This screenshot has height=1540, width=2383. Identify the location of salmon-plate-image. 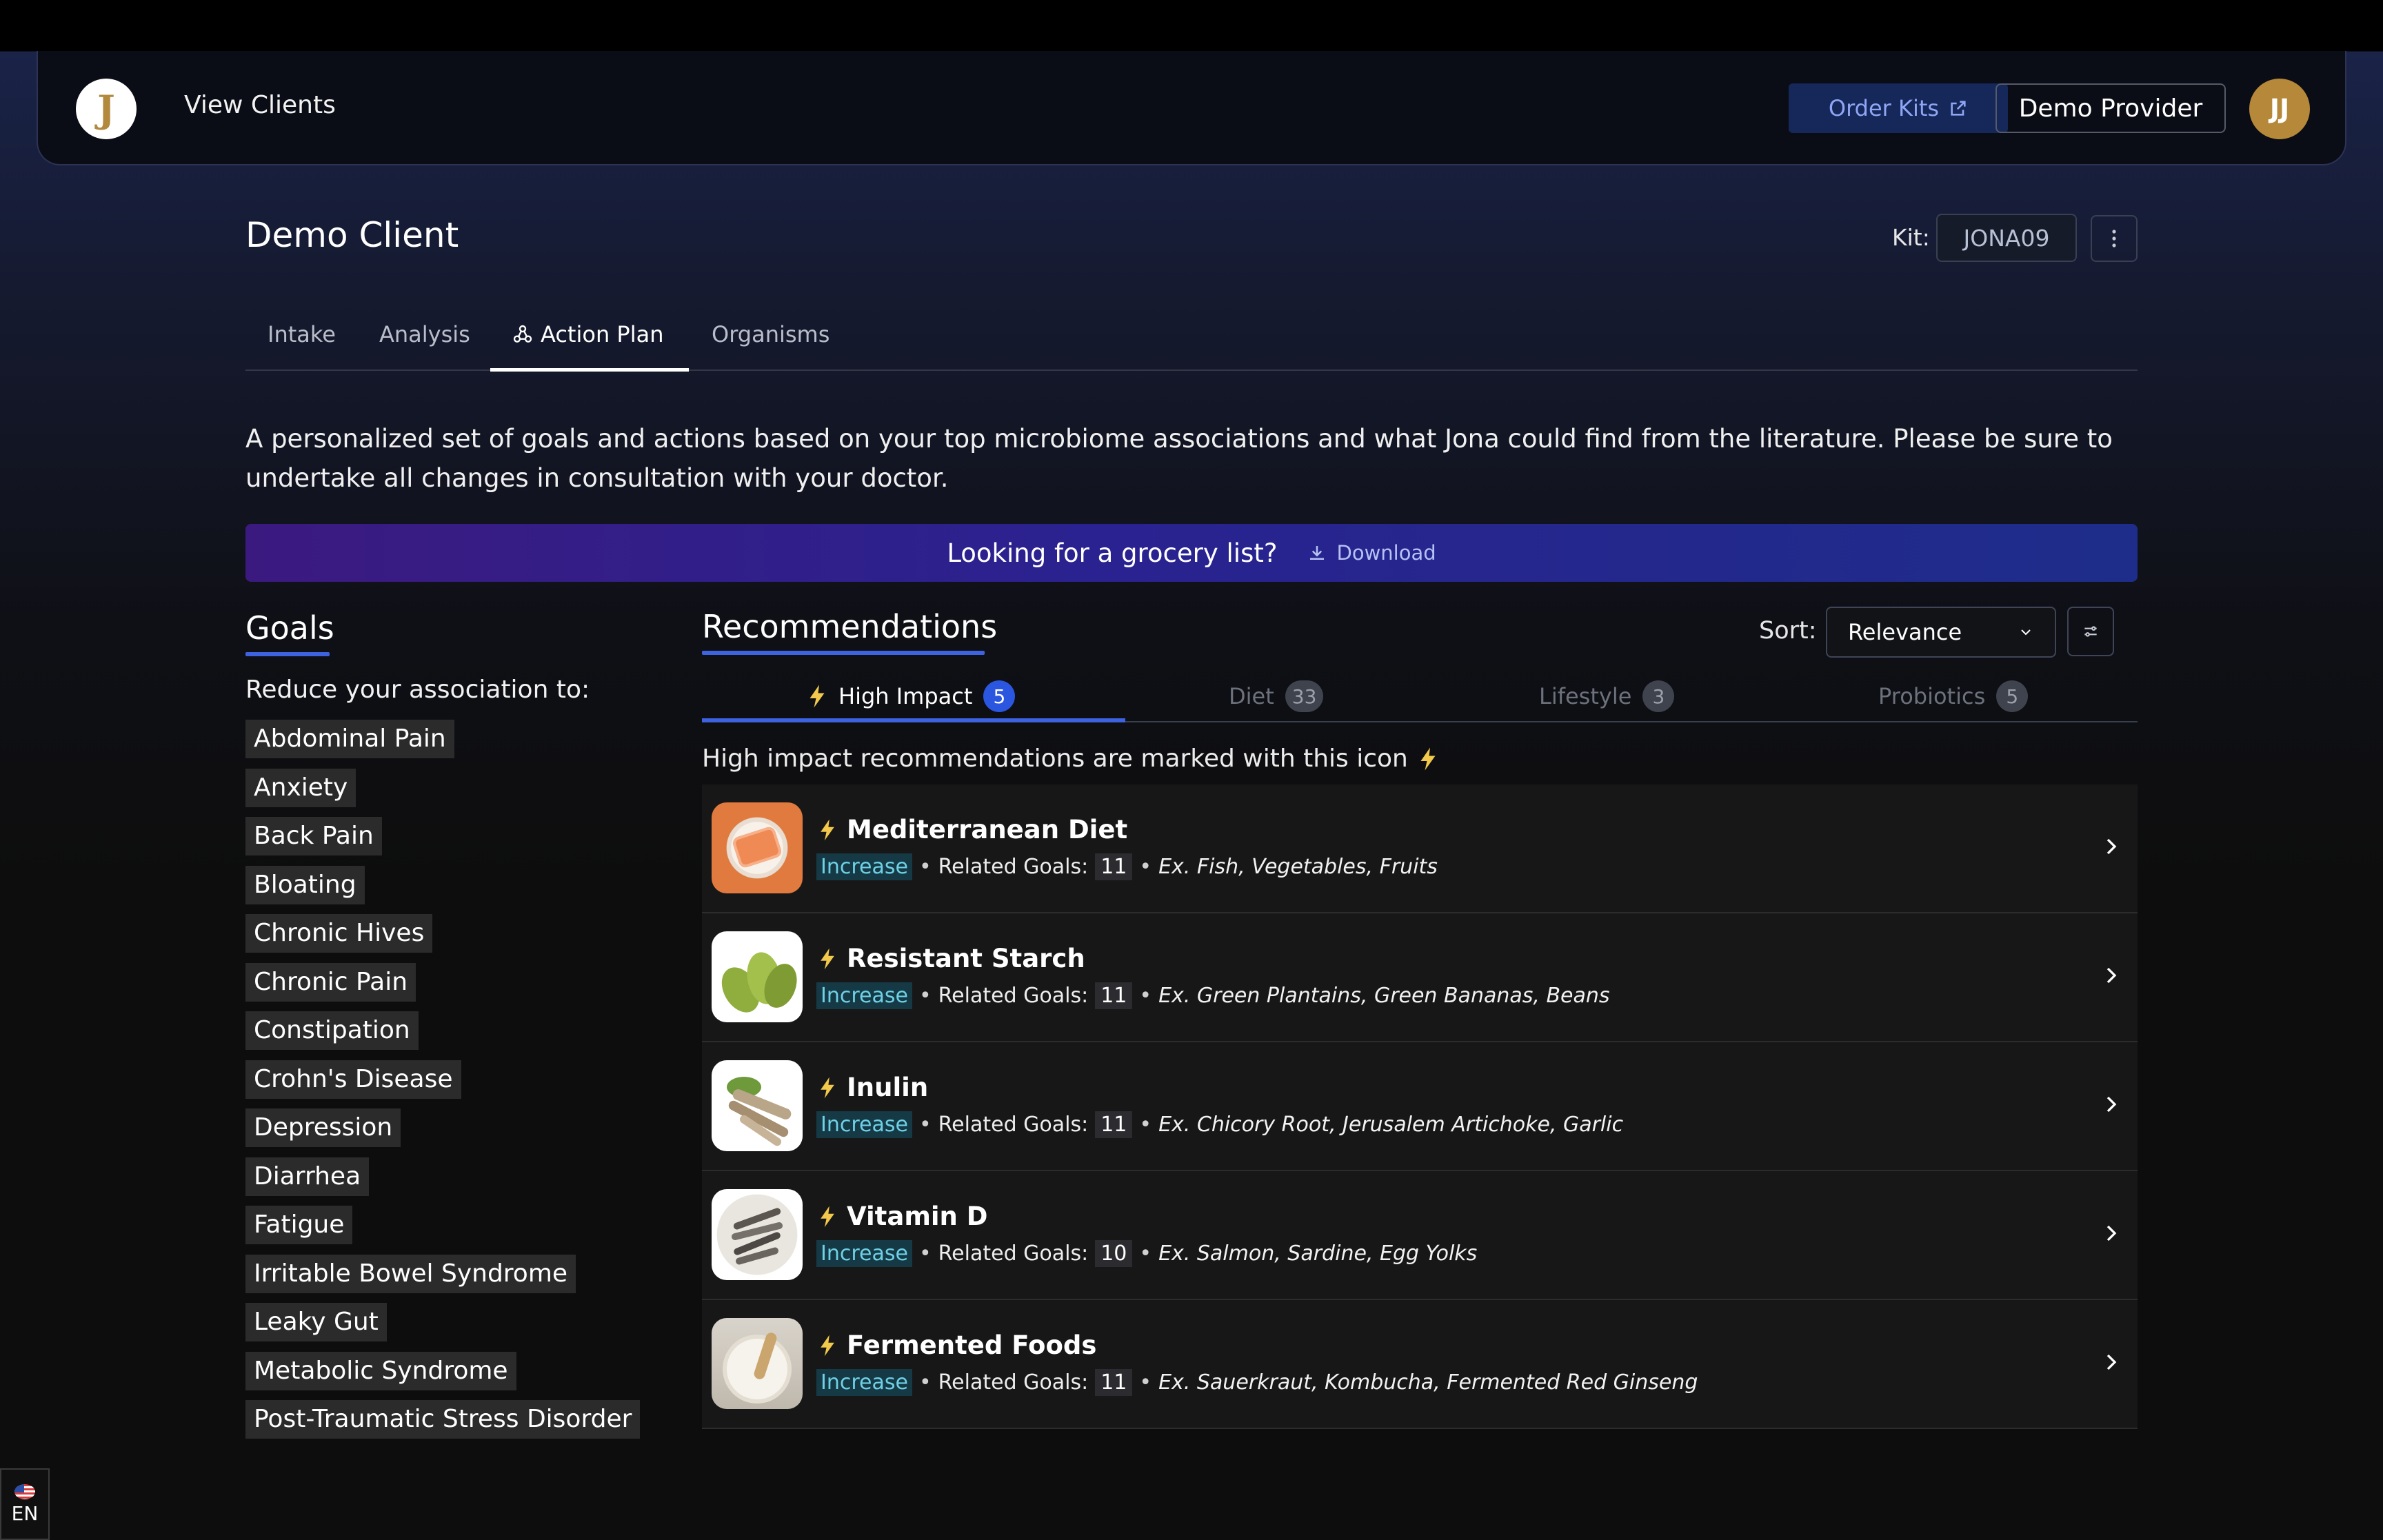
(757, 847).